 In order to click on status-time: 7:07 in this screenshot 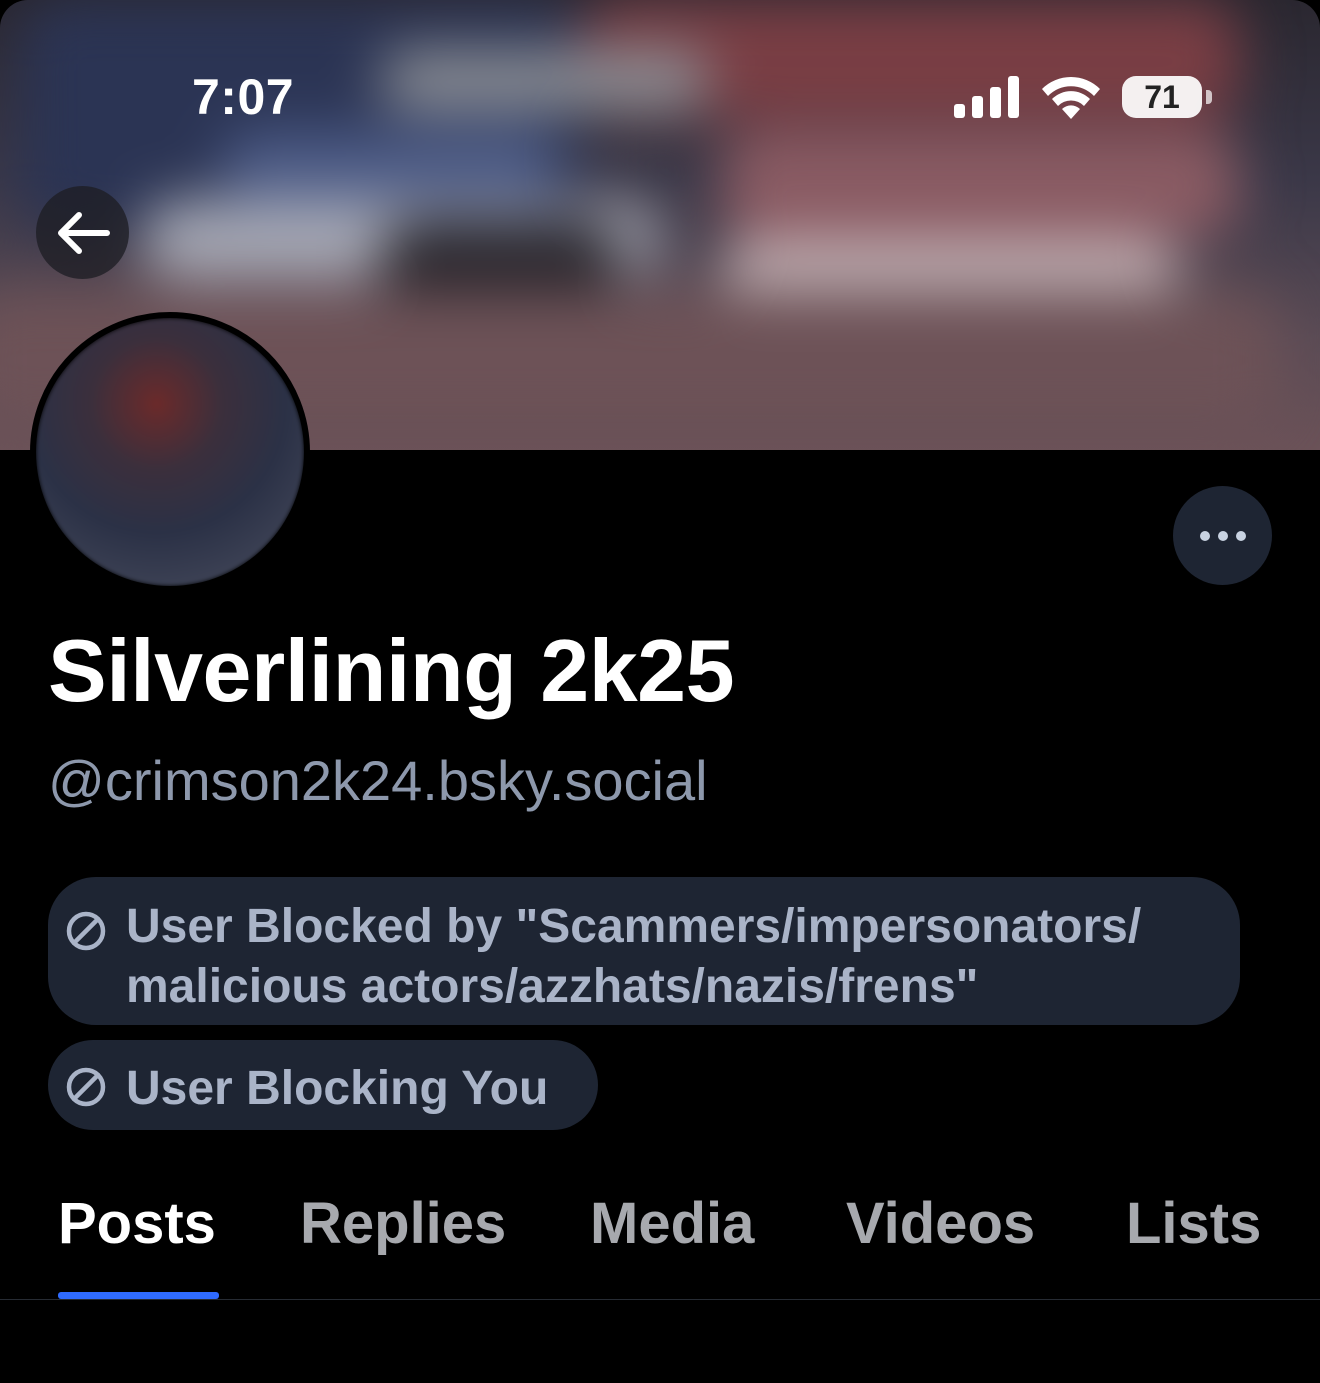, I will do `click(243, 97)`.